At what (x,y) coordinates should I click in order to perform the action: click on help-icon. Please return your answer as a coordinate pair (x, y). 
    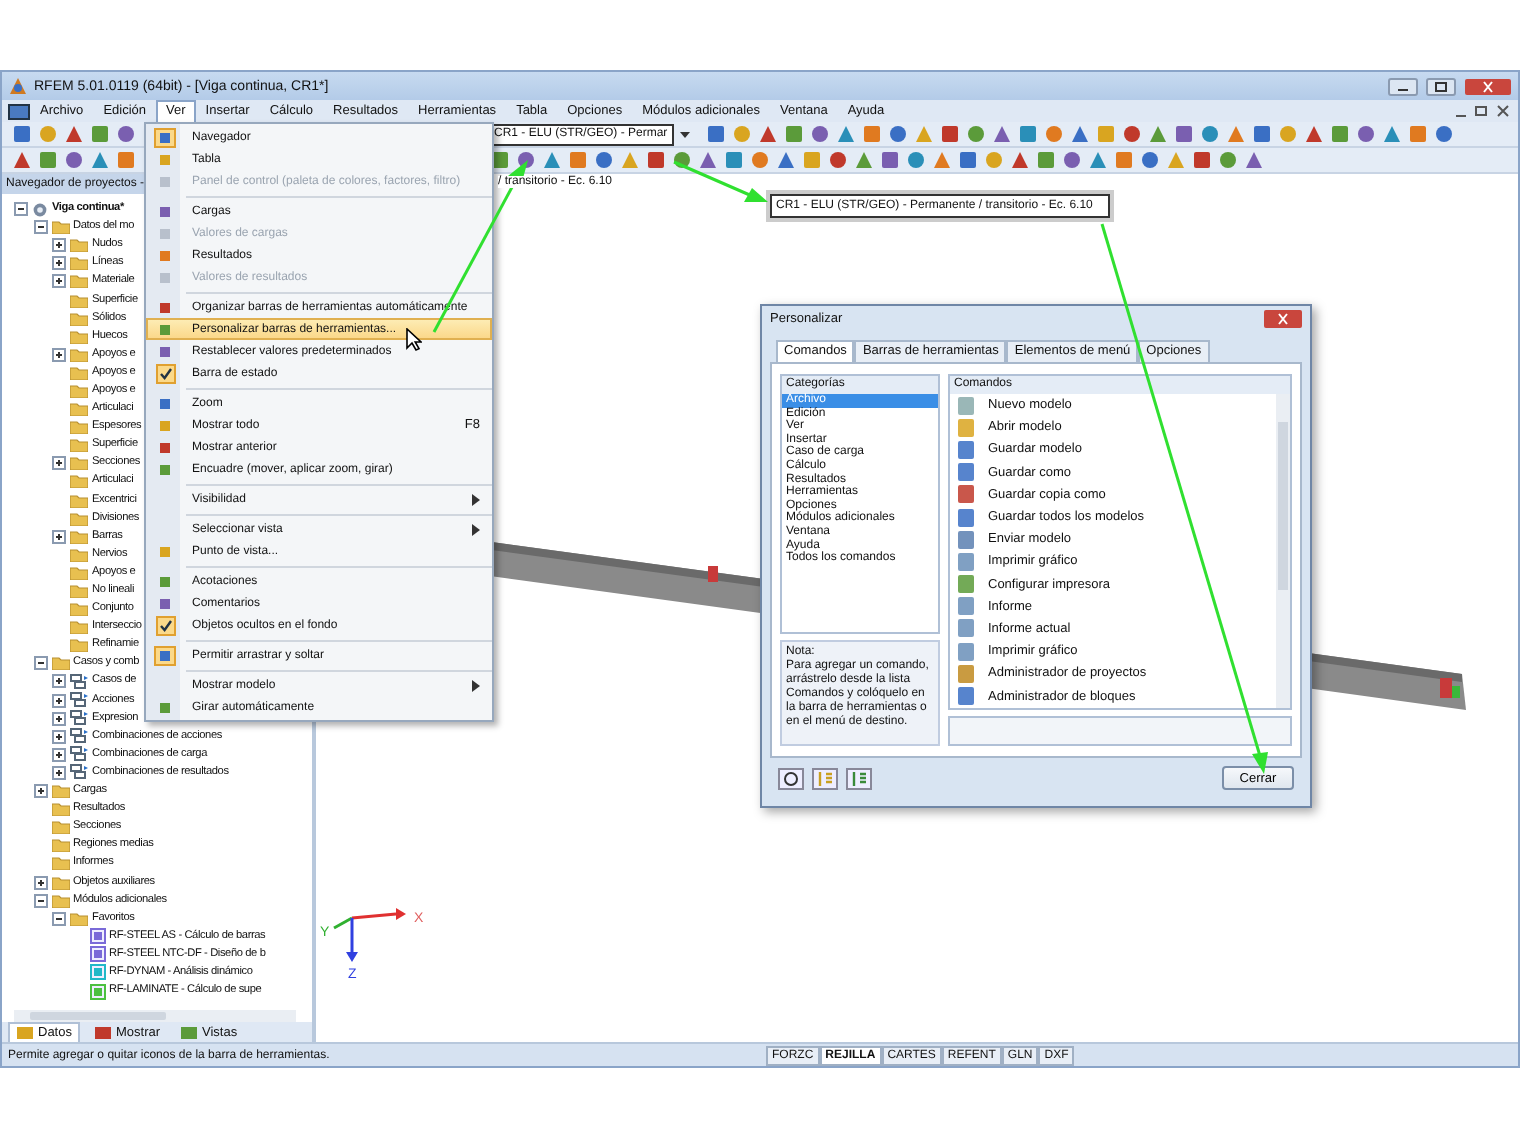
    Looking at the image, I should click on (791, 778).